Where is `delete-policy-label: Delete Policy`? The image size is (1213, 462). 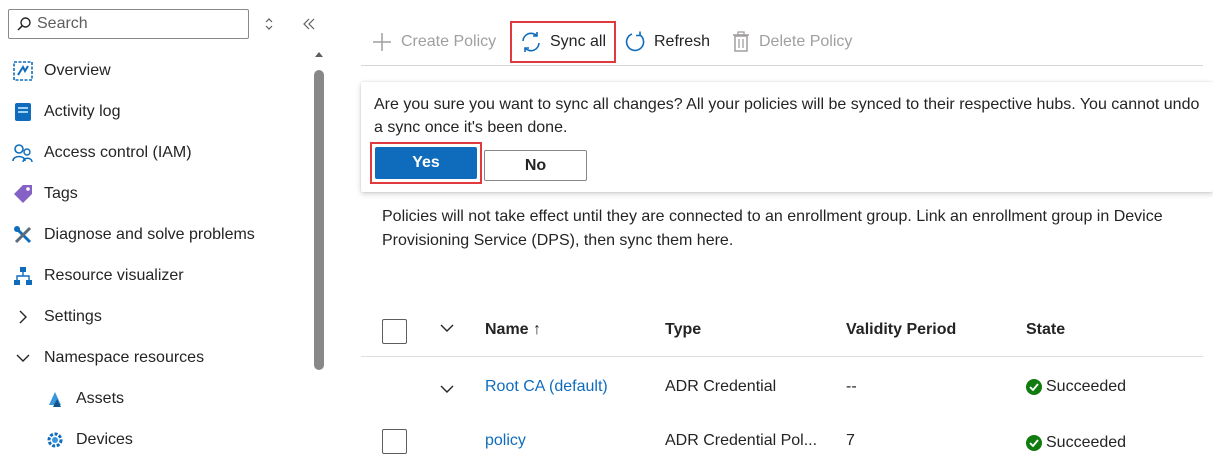 delete-policy-label: Delete Policy is located at coordinates (806, 41).